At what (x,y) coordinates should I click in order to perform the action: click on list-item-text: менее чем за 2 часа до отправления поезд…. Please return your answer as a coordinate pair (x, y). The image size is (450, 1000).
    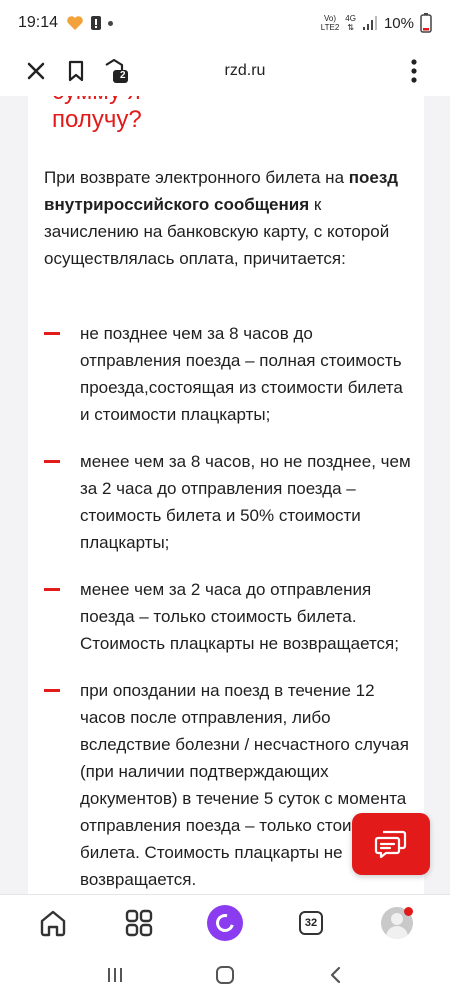
    Looking at the image, I should click on (239, 616).